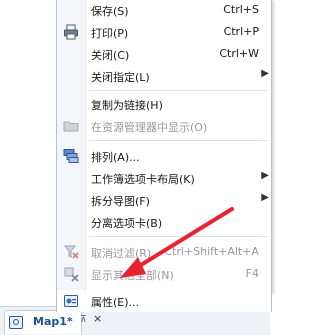 Image resolution: width=320 pixels, height=335 pixels. What do you see at coordinates (71, 156) in the screenshot?
I see `arrange-icon` at bounding box center [71, 156].